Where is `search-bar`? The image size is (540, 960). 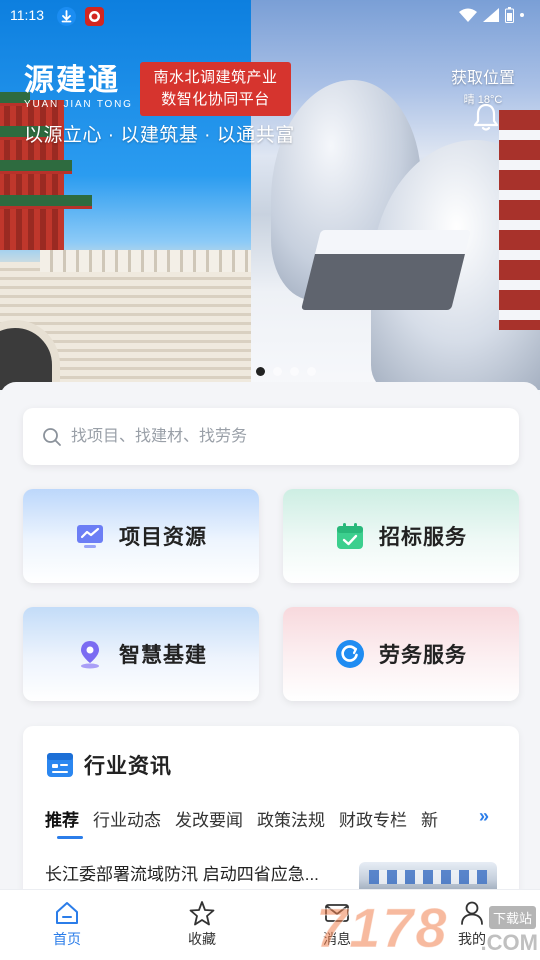 search-bar is located at coordinates (271, 436).